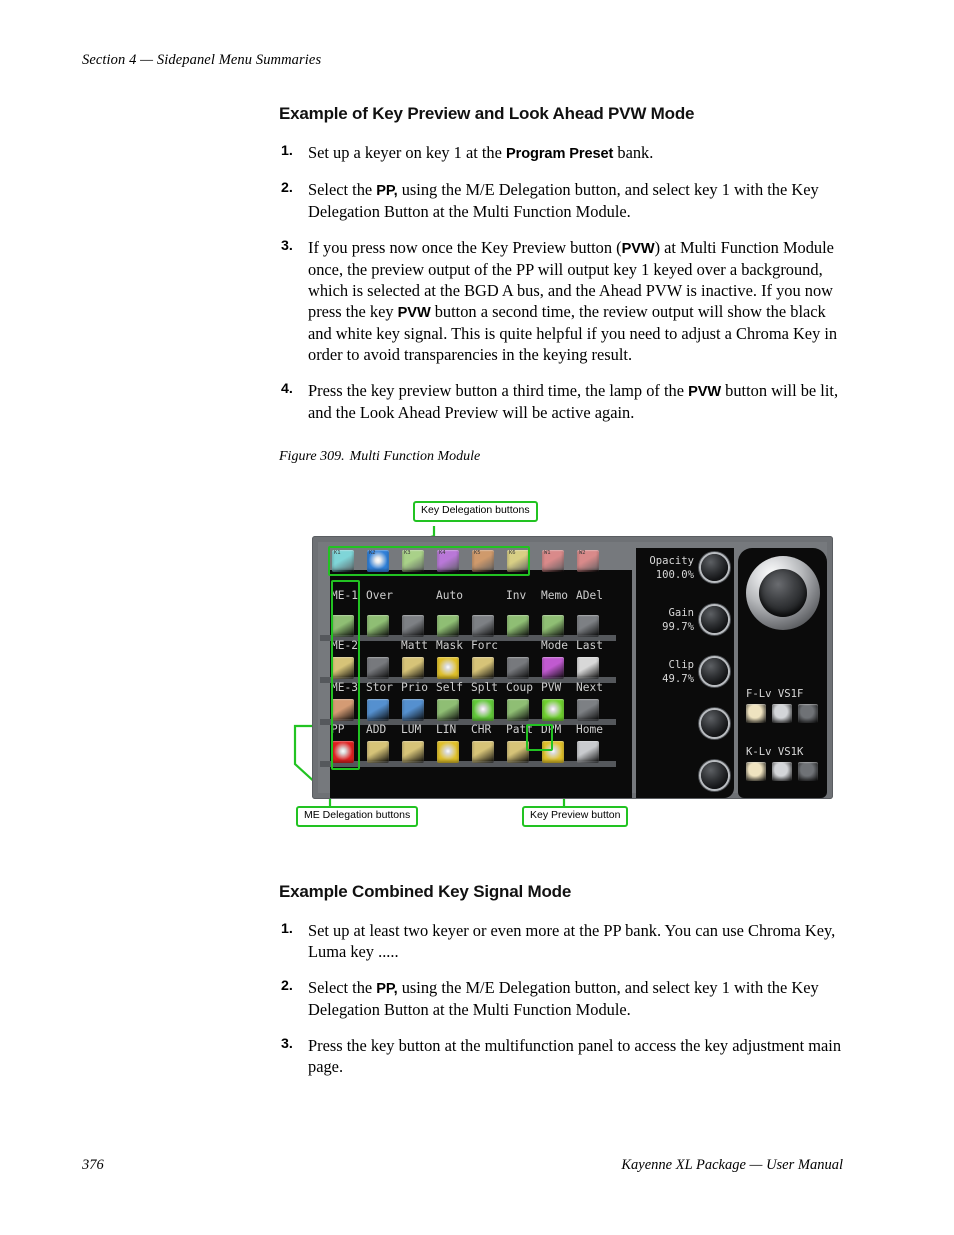  I want to click on joystick-knob, so click(783, 593).